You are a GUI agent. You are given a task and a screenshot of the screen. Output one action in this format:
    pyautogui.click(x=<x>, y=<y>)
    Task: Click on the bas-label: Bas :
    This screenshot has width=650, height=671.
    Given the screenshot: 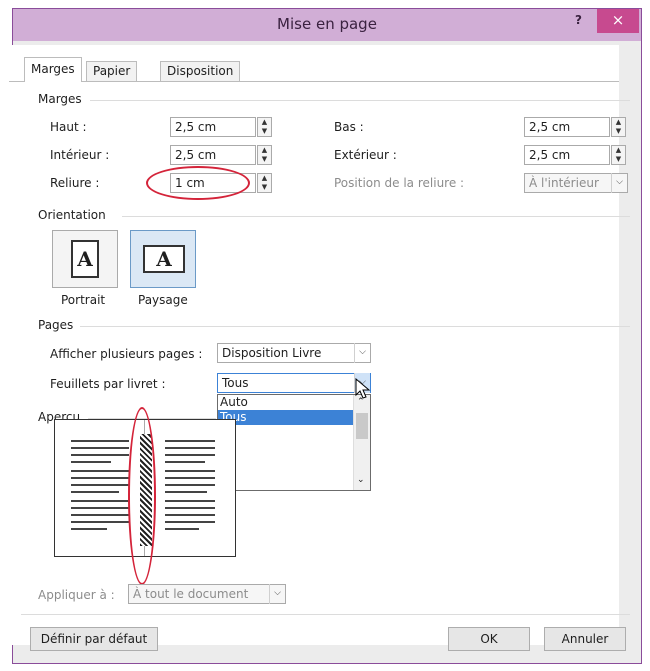 What is the action you would take?
    pyautogui.click(x=349, y=127)
    